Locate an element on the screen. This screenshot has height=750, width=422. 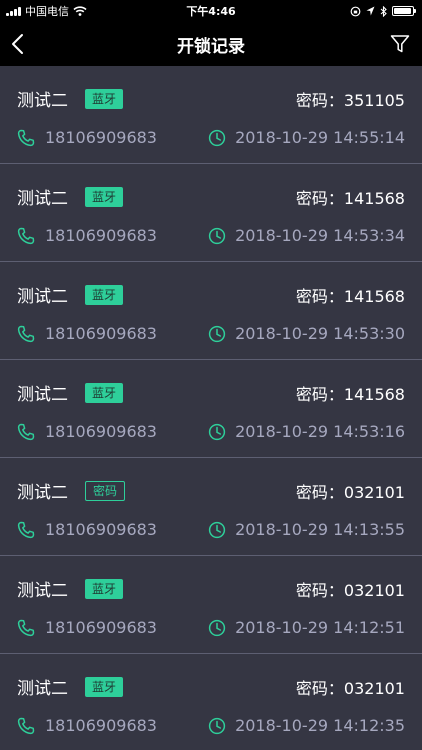
record-header: 测试二 密码 密码：032101 is located at coordinates (211, 490).